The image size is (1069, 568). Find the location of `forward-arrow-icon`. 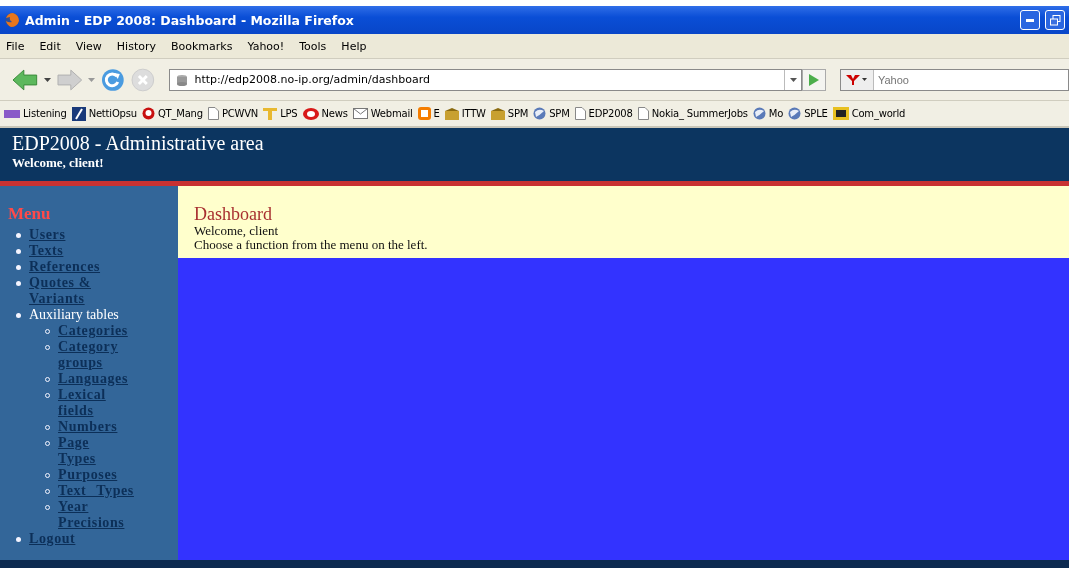

forward-arrow-icon is located at coordinates (69, 79).